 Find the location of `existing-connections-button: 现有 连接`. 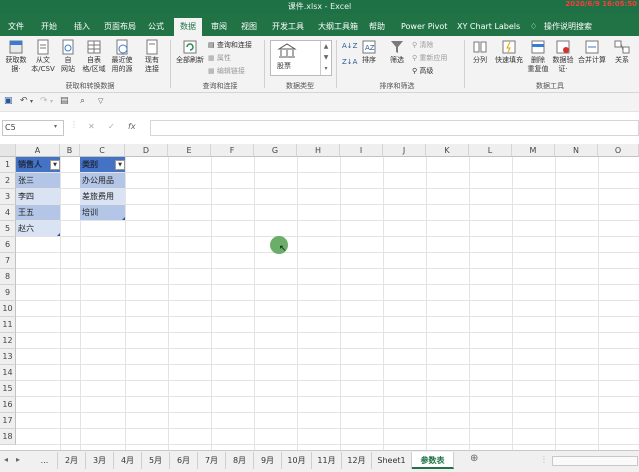

existing-connections-button: 现有 连接 is located at coordinates (152, 56).